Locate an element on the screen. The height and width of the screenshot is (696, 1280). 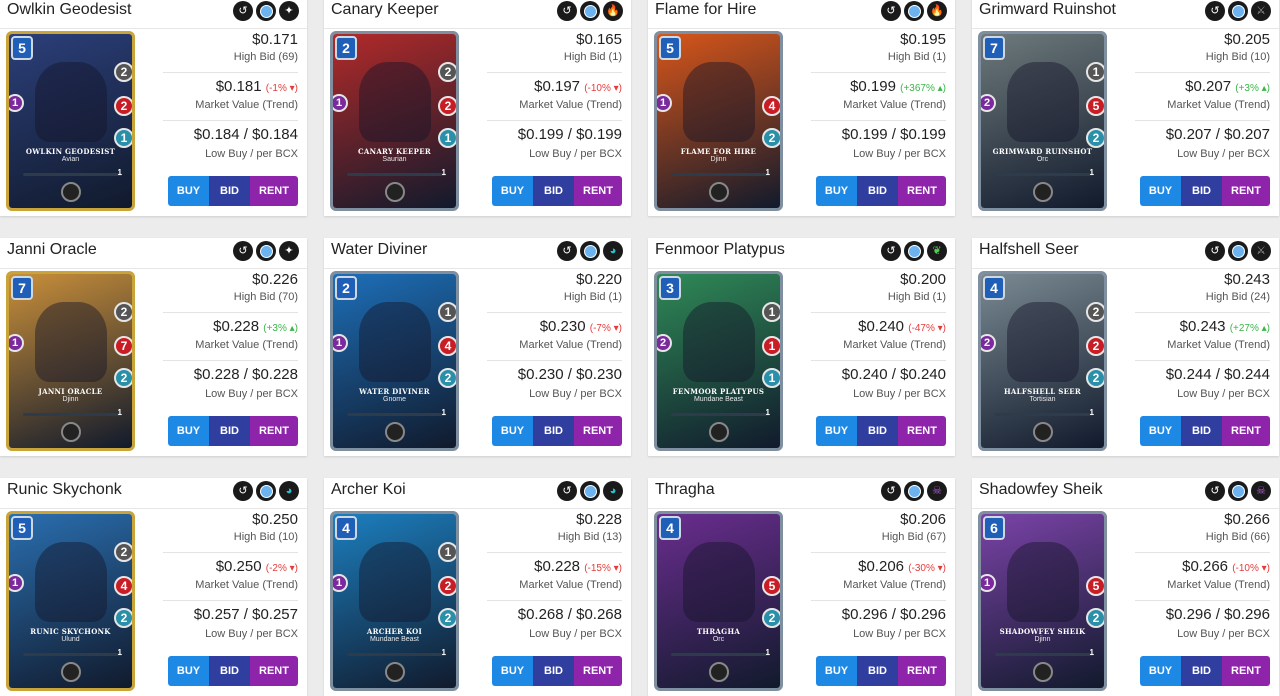
card-title: Archer Koi is located at coordinates (368, 490).